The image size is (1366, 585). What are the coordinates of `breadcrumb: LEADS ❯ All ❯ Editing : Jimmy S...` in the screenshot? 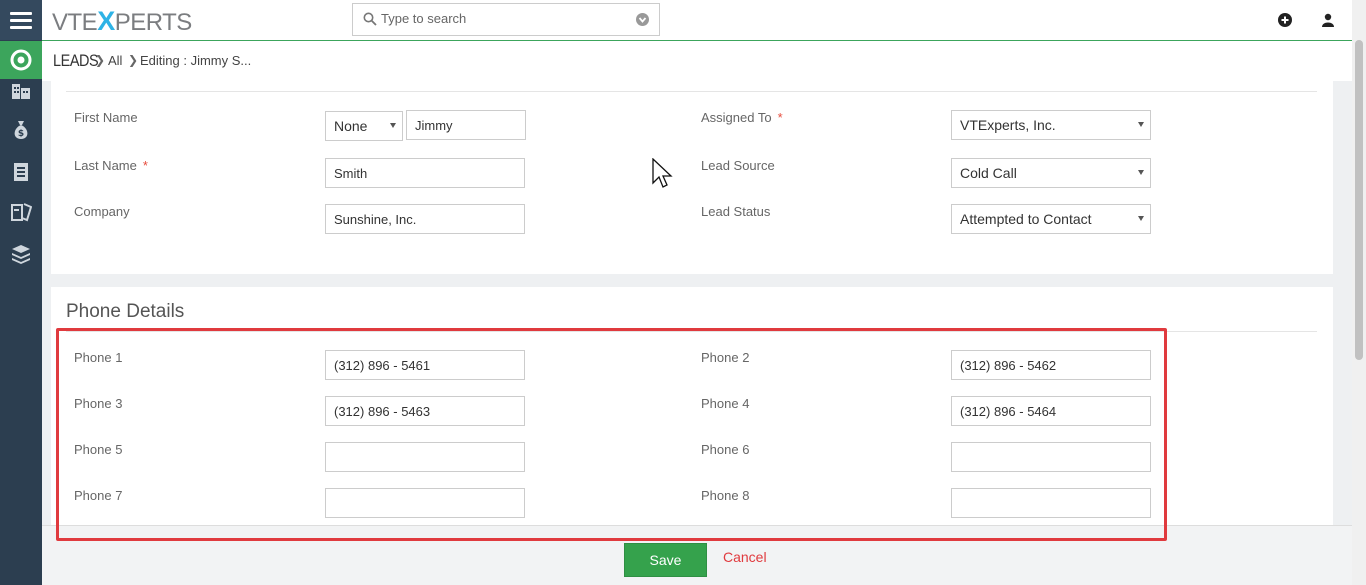 It's located at (697, 61).